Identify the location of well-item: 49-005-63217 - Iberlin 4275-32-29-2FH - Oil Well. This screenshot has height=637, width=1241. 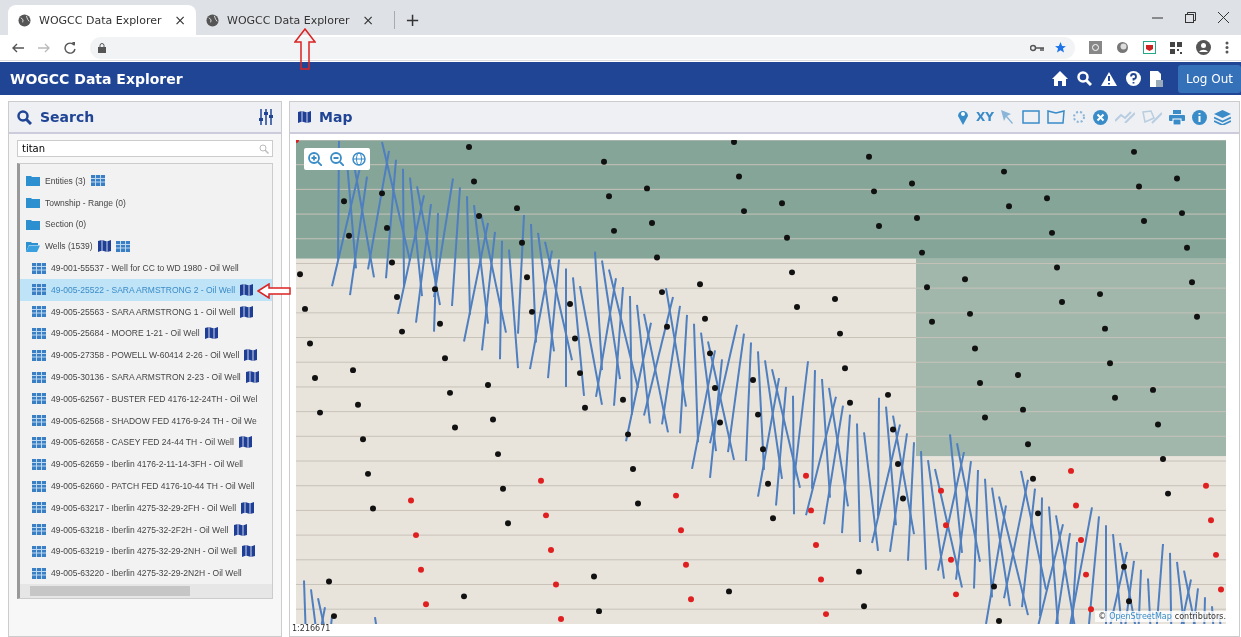
(146, 507).